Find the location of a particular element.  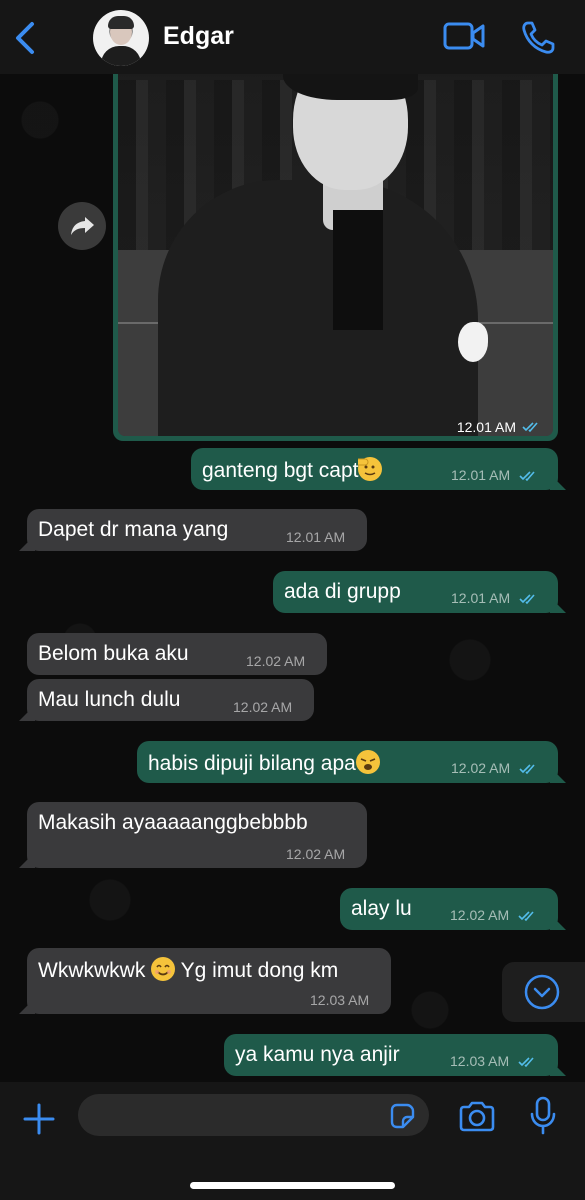

microphone-icon is located at coordinates (543, 1115).